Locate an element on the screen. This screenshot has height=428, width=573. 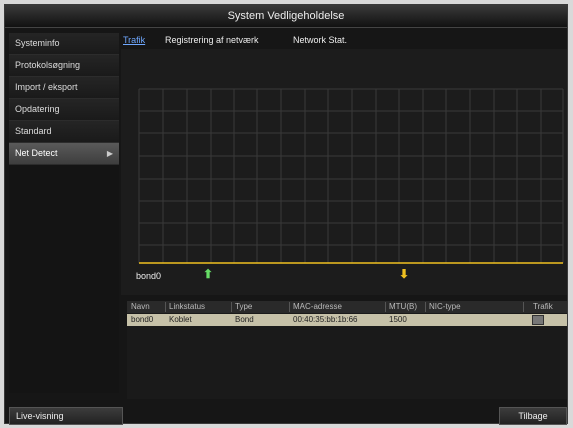
tab-network-detection: Registrering af netværk is located at coordinates (212, 40).